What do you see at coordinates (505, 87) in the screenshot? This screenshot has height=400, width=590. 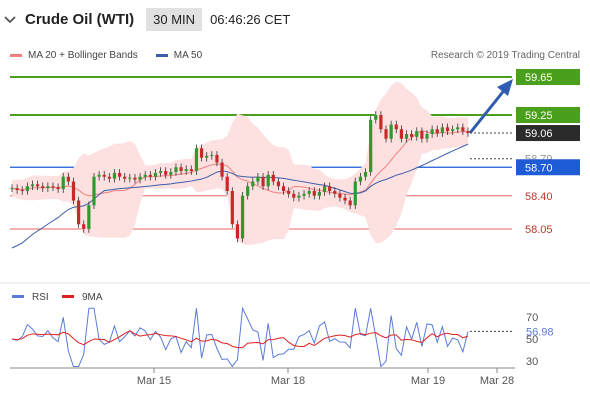 I see `projection-arrowhead` at bounding box center [505, 87].